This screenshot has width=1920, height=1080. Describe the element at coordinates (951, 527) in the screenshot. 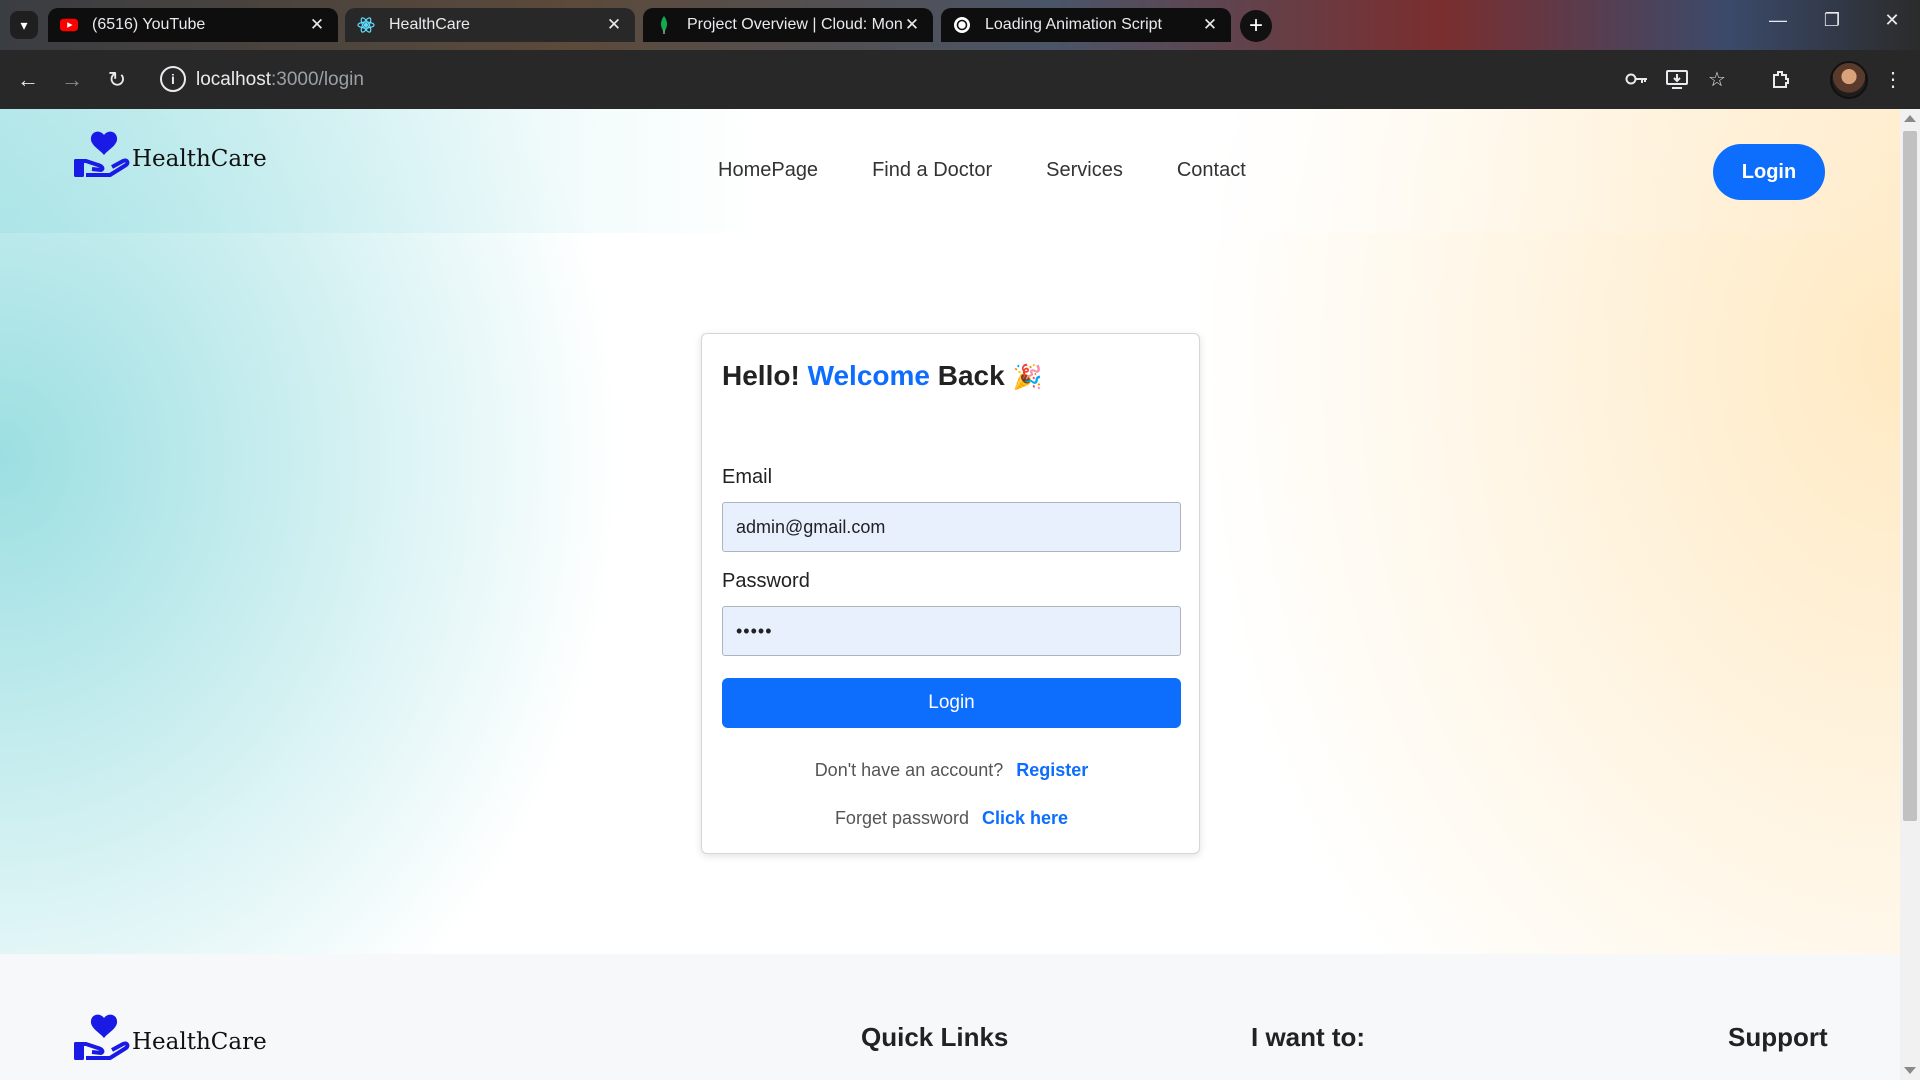

I see `email-field: admin@gmail.com` at that location.